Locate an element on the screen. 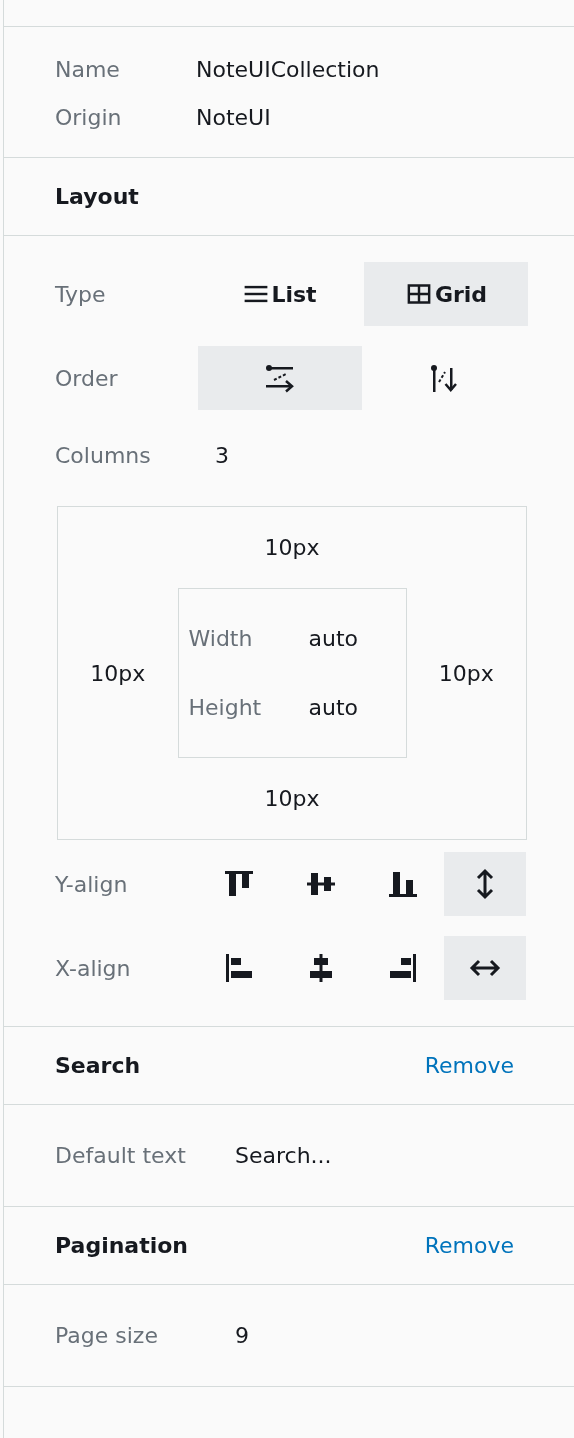 The image size is (574, 1438). horizontal-order-icon is located at coordinates (280, 378).